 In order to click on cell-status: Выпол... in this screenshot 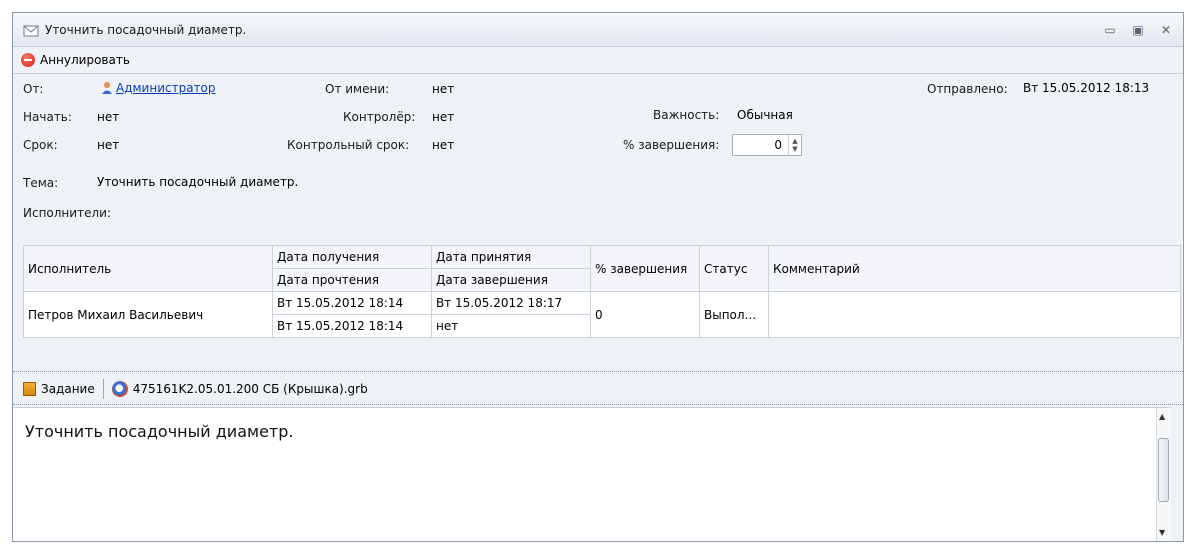, I will do `click(734, 314)`.